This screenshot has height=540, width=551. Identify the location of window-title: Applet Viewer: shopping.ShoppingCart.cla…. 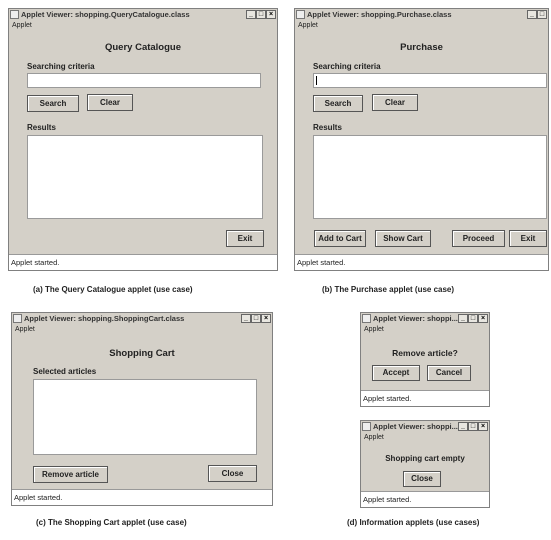
(104, 318).